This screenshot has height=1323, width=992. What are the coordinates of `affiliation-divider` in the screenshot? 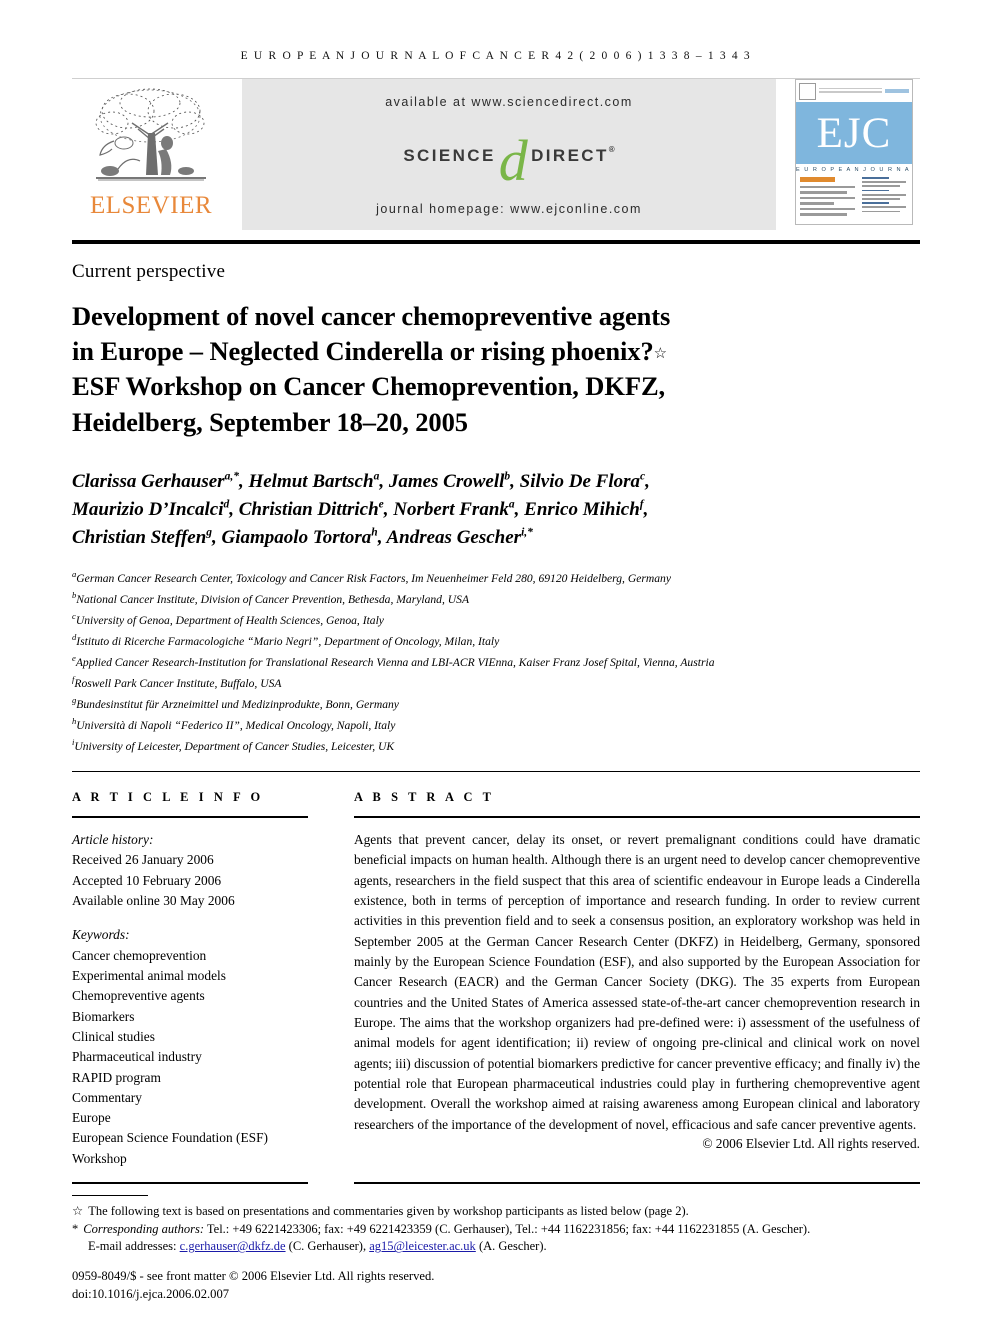 It's located at (496, 771).